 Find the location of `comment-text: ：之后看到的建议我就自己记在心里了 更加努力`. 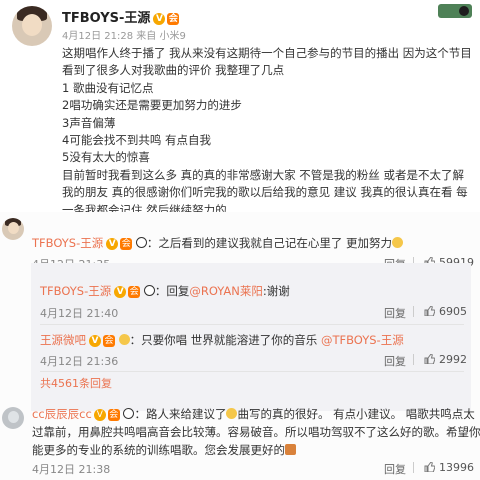

comment-text: ：之后看到的建议我就自己记在心里了 更加努力 is located at coordinates (269, 243).